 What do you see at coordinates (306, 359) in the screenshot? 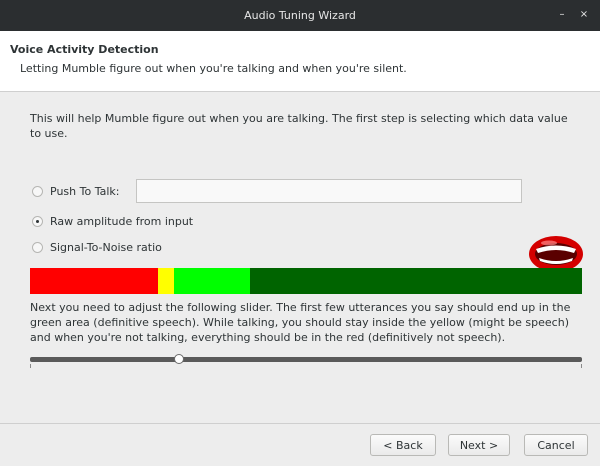
I see `vad-slider-track` at bounding box center [306, 359].